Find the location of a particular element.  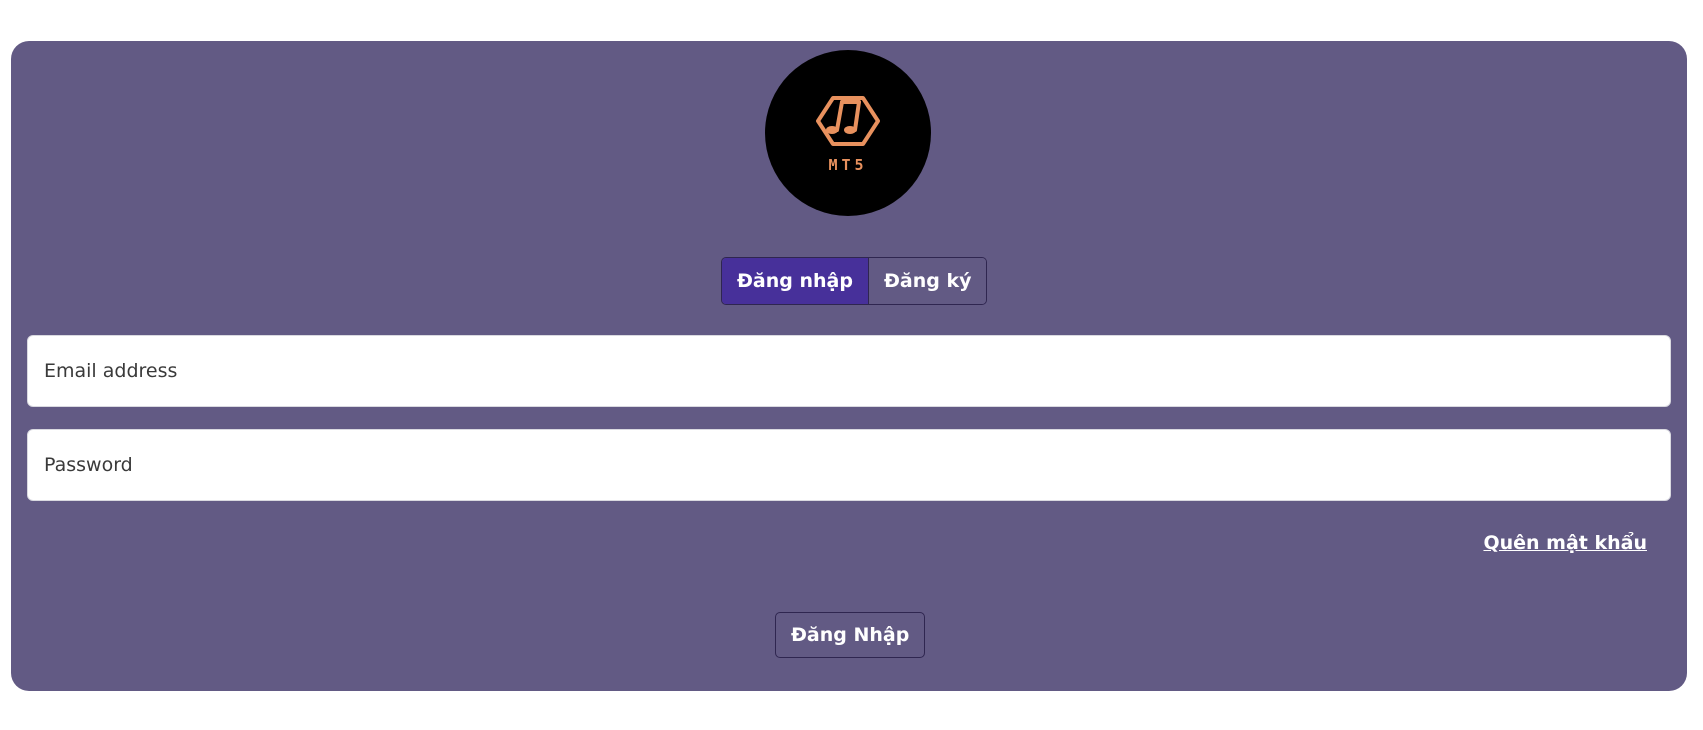

tab-register: Đăng ký is located at coordinates (927, 281).